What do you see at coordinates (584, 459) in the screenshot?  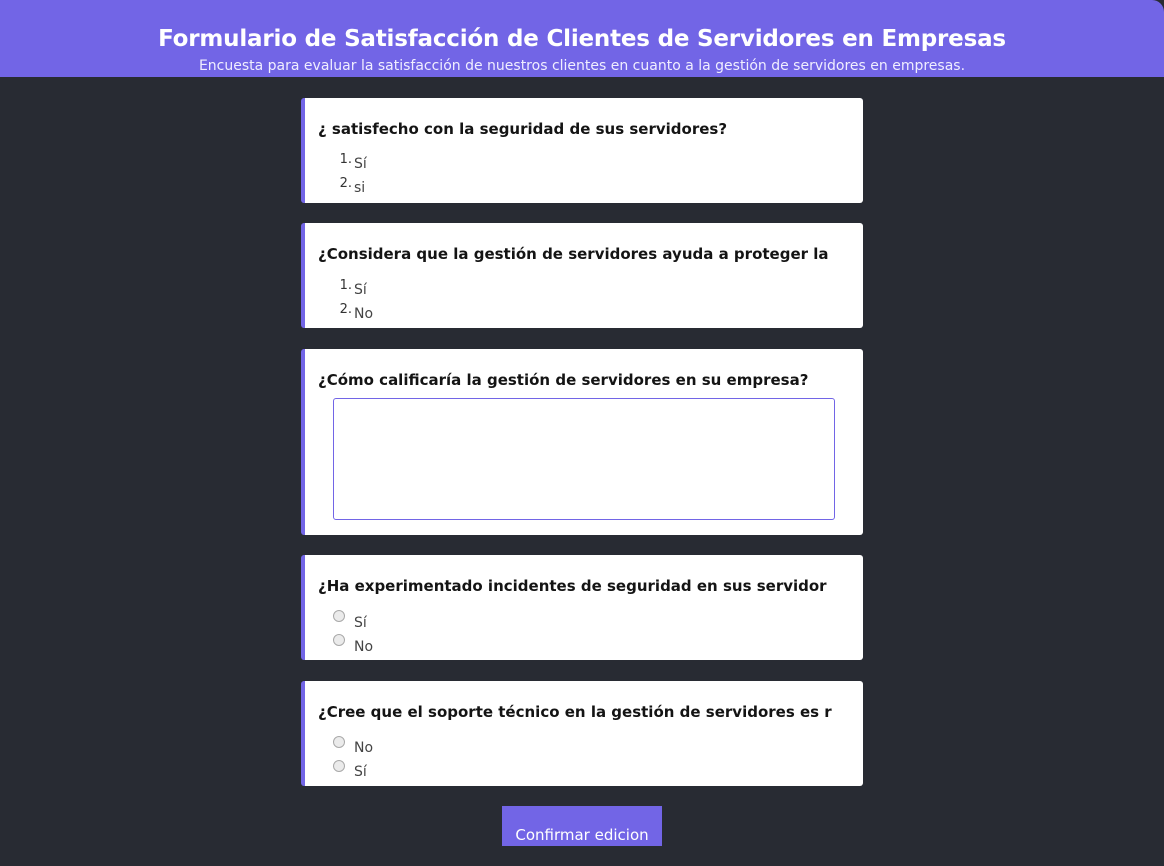 I see `answer-textarea` at bounding box center [584, 459].